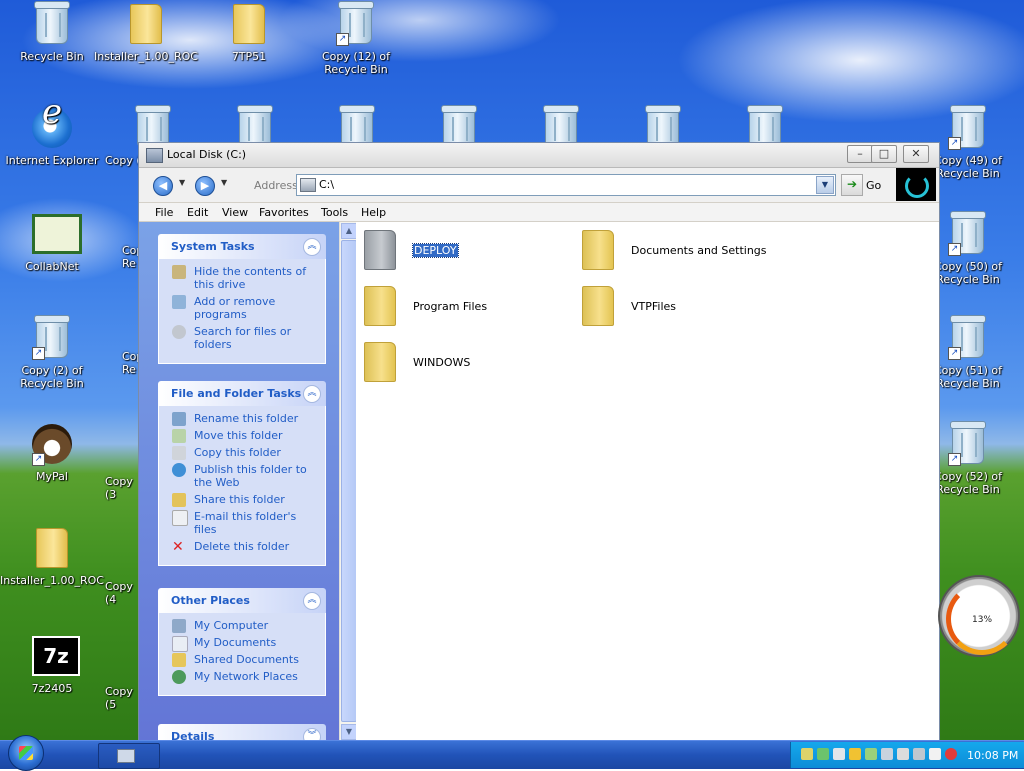  I want to click on tray-key-icon, so click(807, 754).